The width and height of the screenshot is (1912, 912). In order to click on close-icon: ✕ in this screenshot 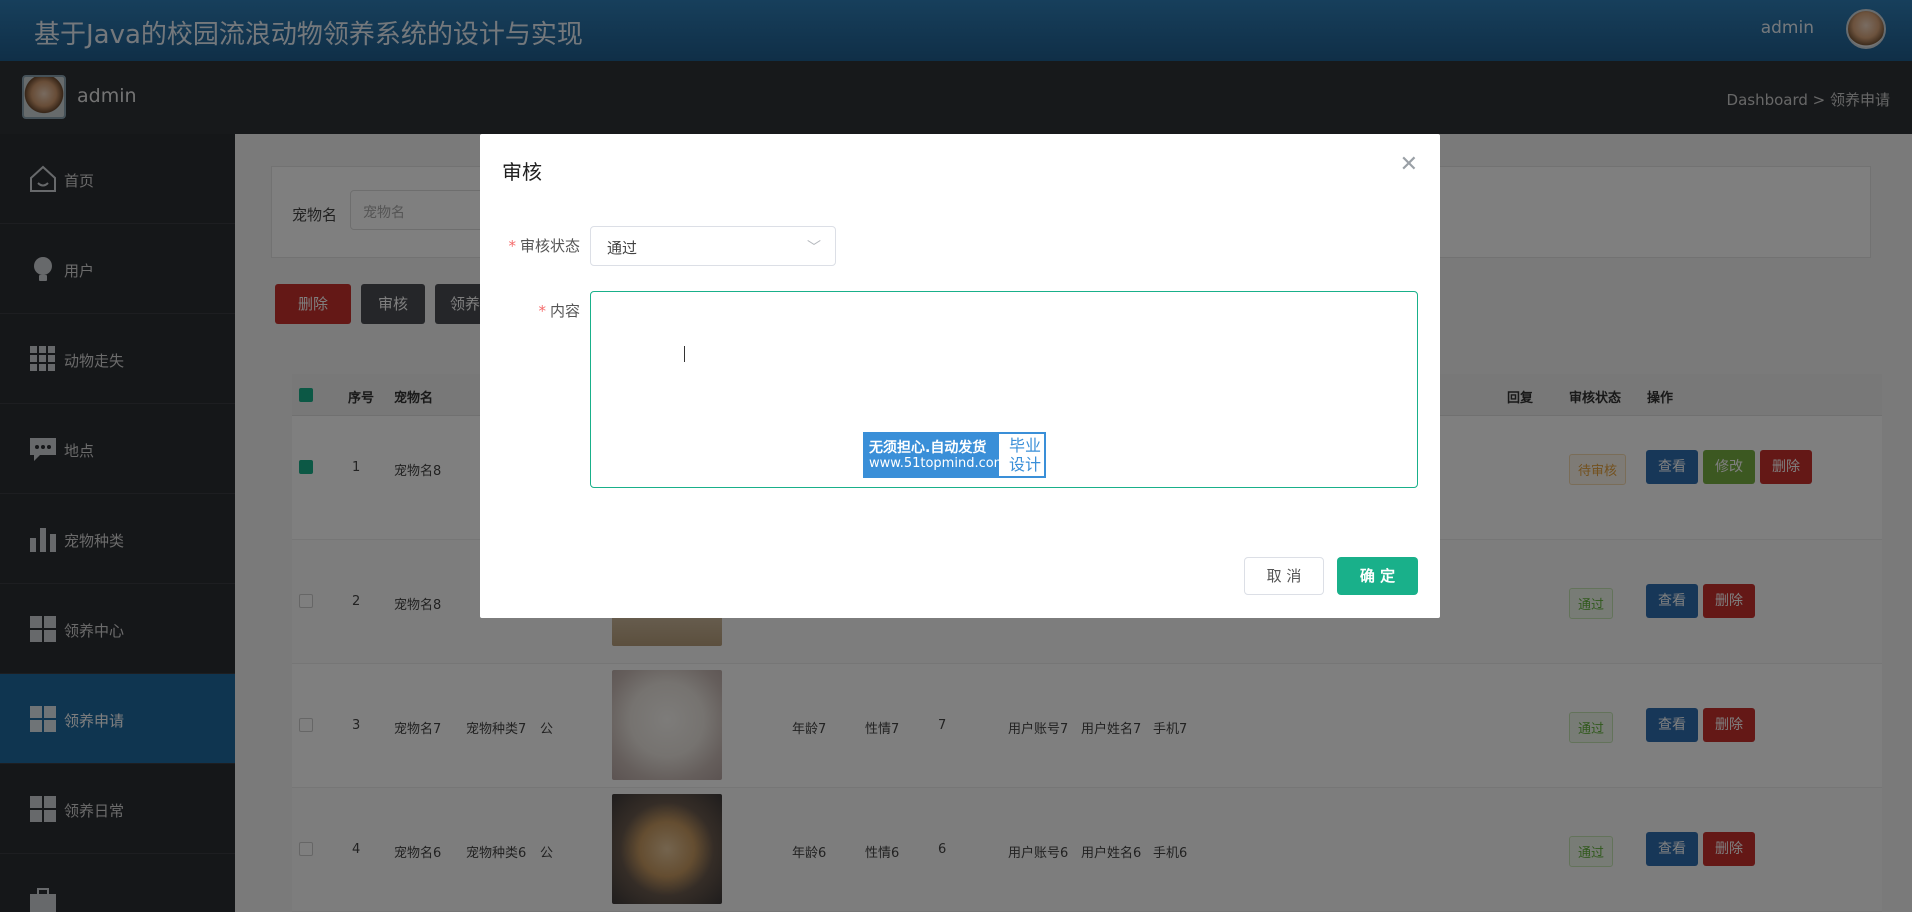, I will do `click(1409, 164)`.